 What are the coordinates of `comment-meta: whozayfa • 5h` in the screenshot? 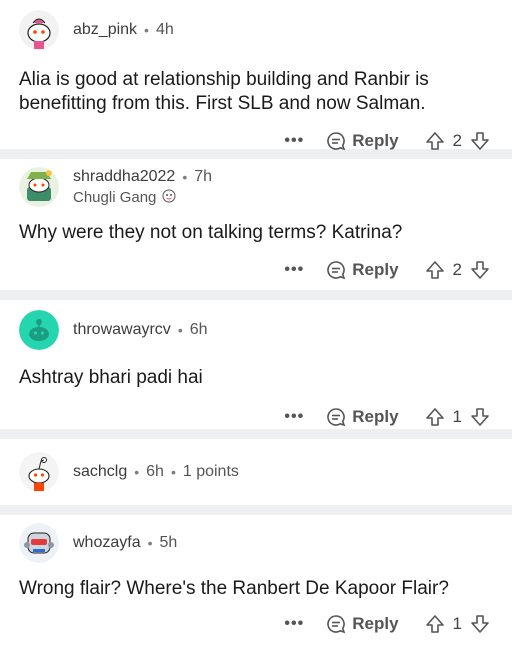 It's located at (125, 543).